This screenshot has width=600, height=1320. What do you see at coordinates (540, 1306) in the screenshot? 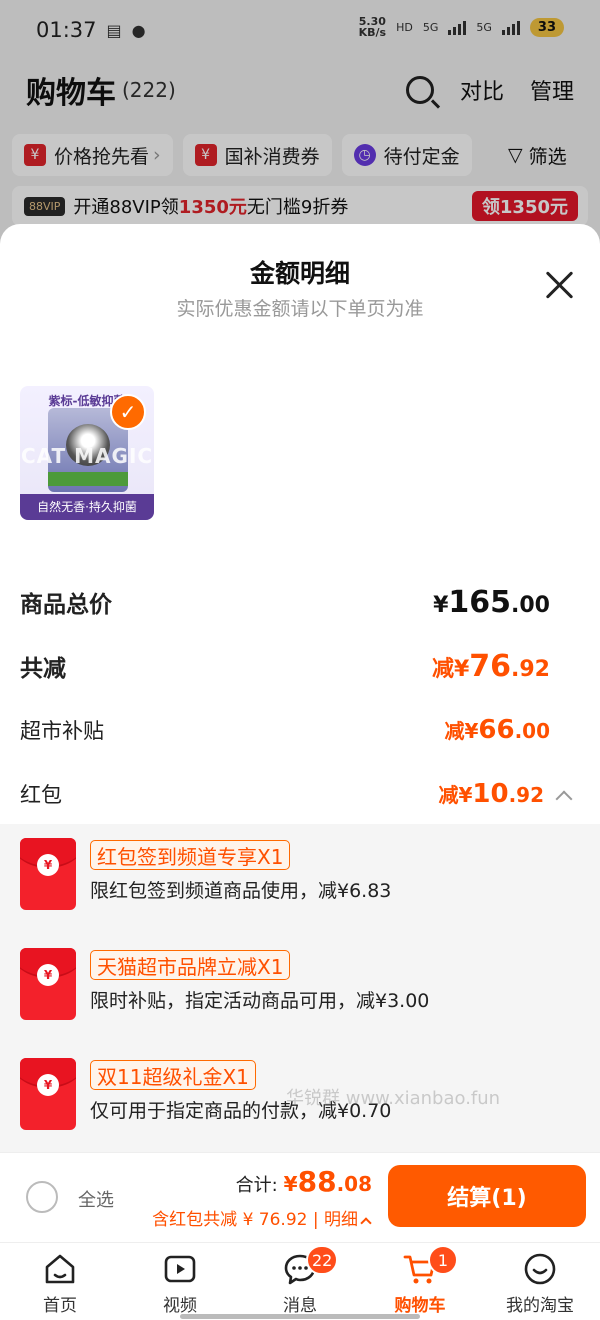
I see `tab-label: 我的淘宝` at bounding box center [540, 1306].